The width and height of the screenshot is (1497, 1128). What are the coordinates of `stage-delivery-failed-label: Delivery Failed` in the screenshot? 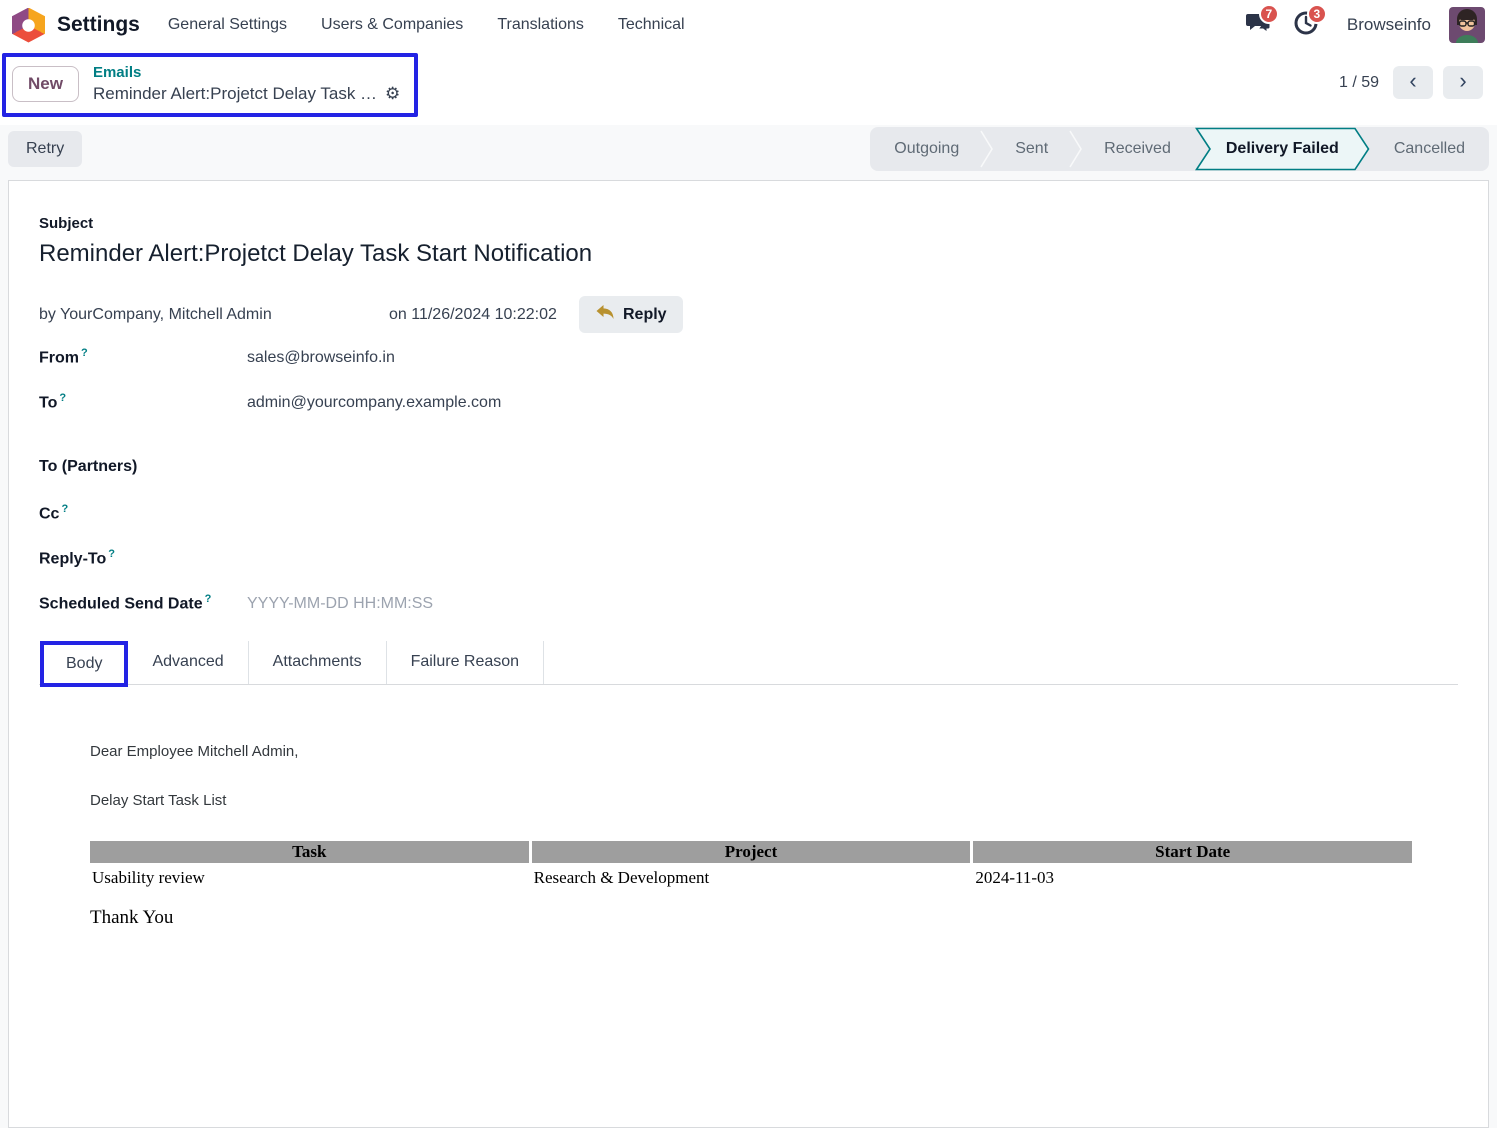 It's located at (1282, 148).